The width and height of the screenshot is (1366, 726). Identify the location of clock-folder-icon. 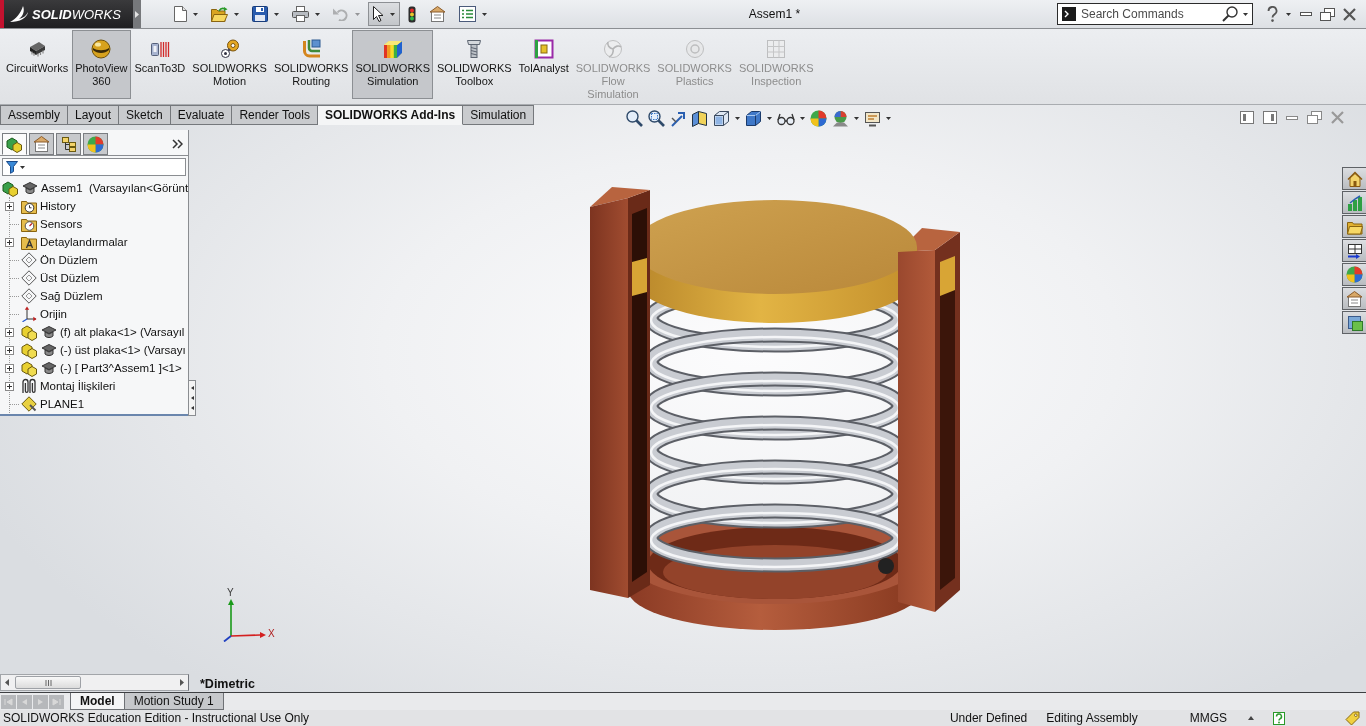
(29, 206).